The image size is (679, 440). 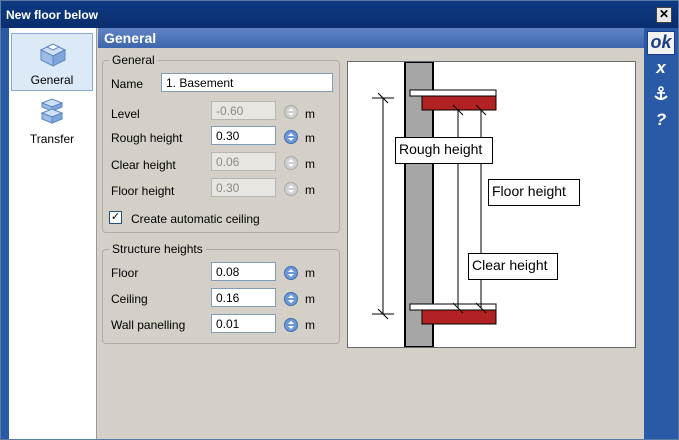 I want to click on anchor-button, so click(x=661, y=94).